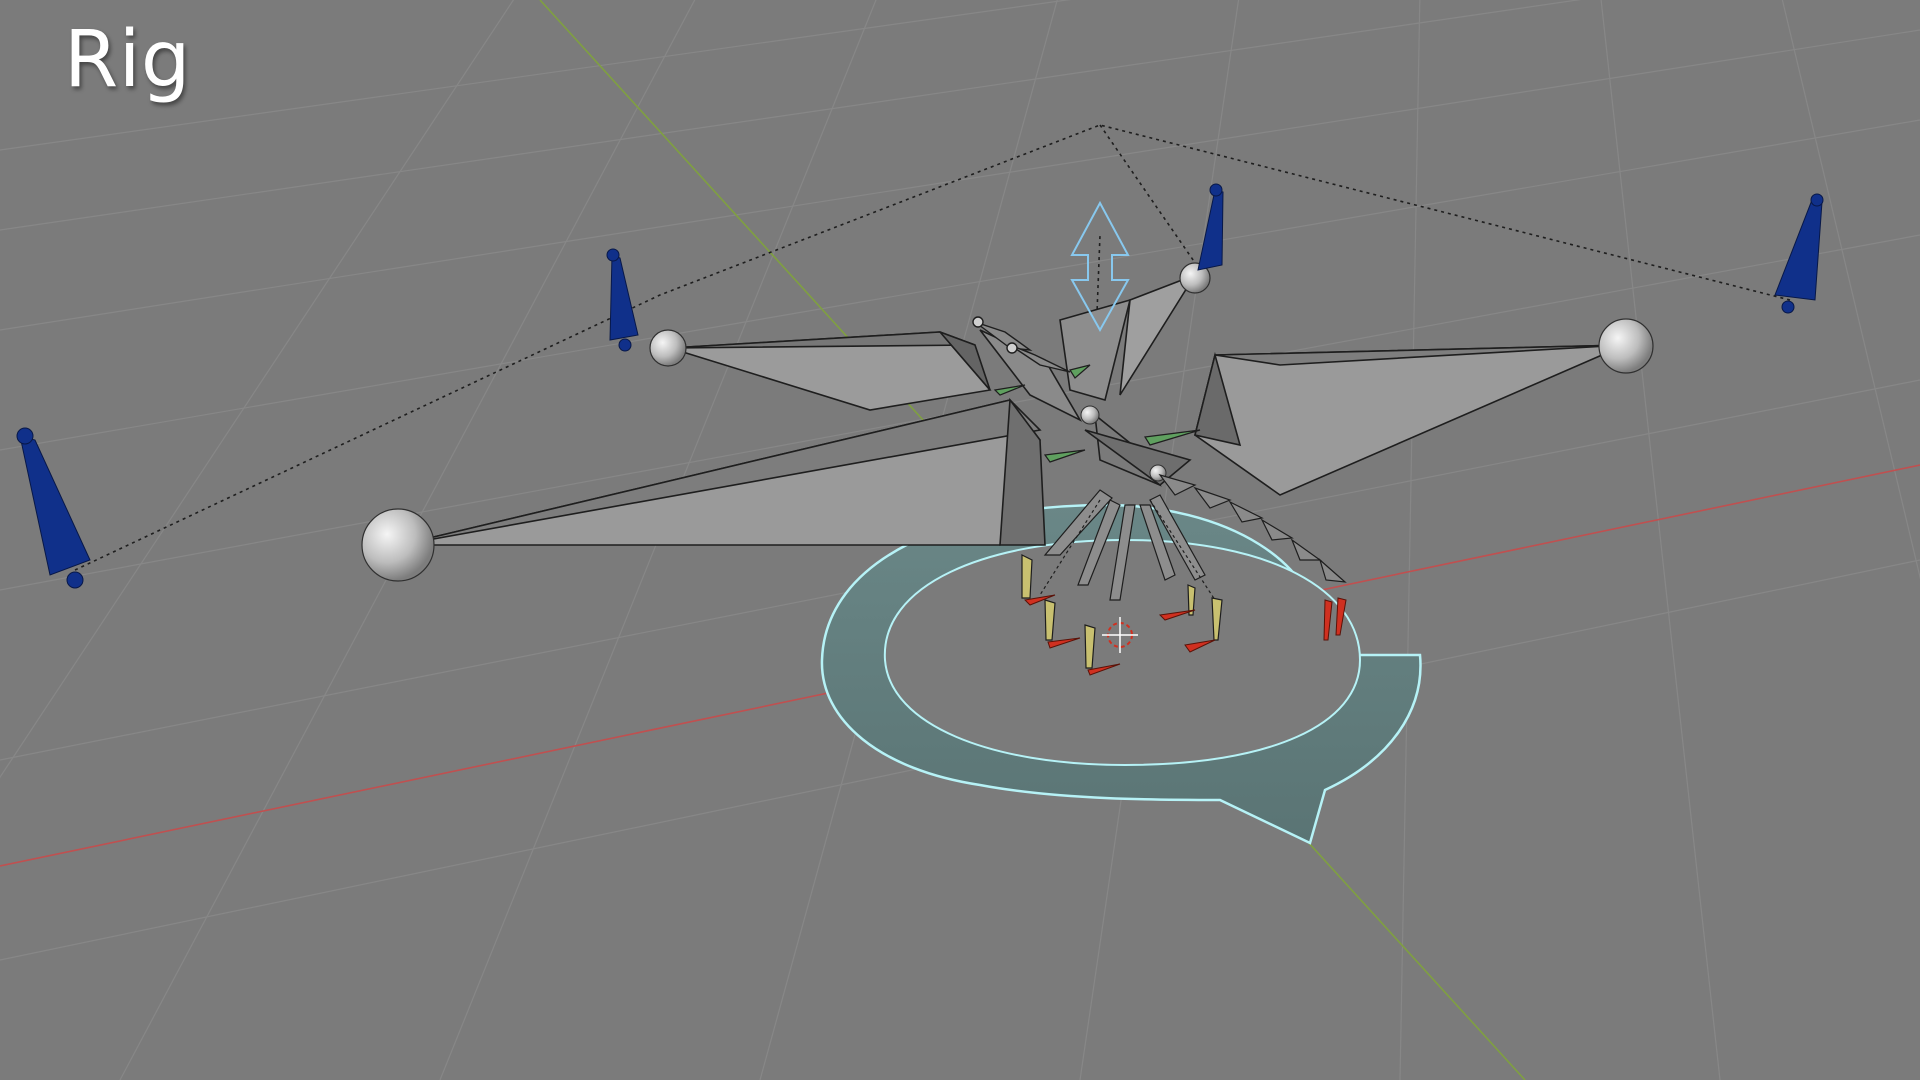 This screenshot has width=1920, height=1080. Describe the element at coordinates (668, 348) in the screenshot. I see `wing-joint-left-upper` at that location.